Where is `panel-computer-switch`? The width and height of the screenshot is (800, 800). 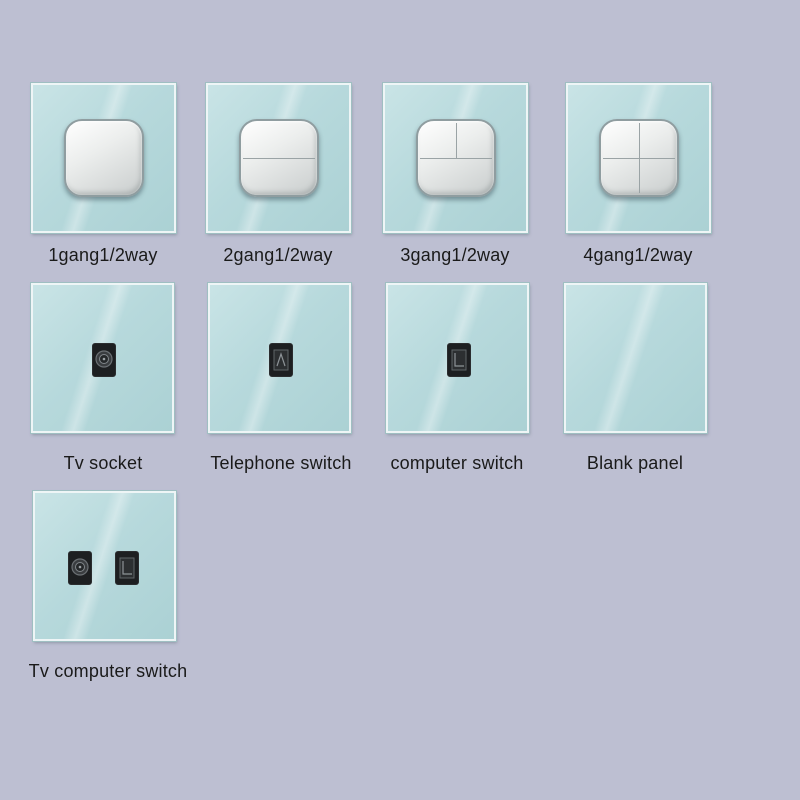
panel-computer-switch is located at coordinates (457, 358).